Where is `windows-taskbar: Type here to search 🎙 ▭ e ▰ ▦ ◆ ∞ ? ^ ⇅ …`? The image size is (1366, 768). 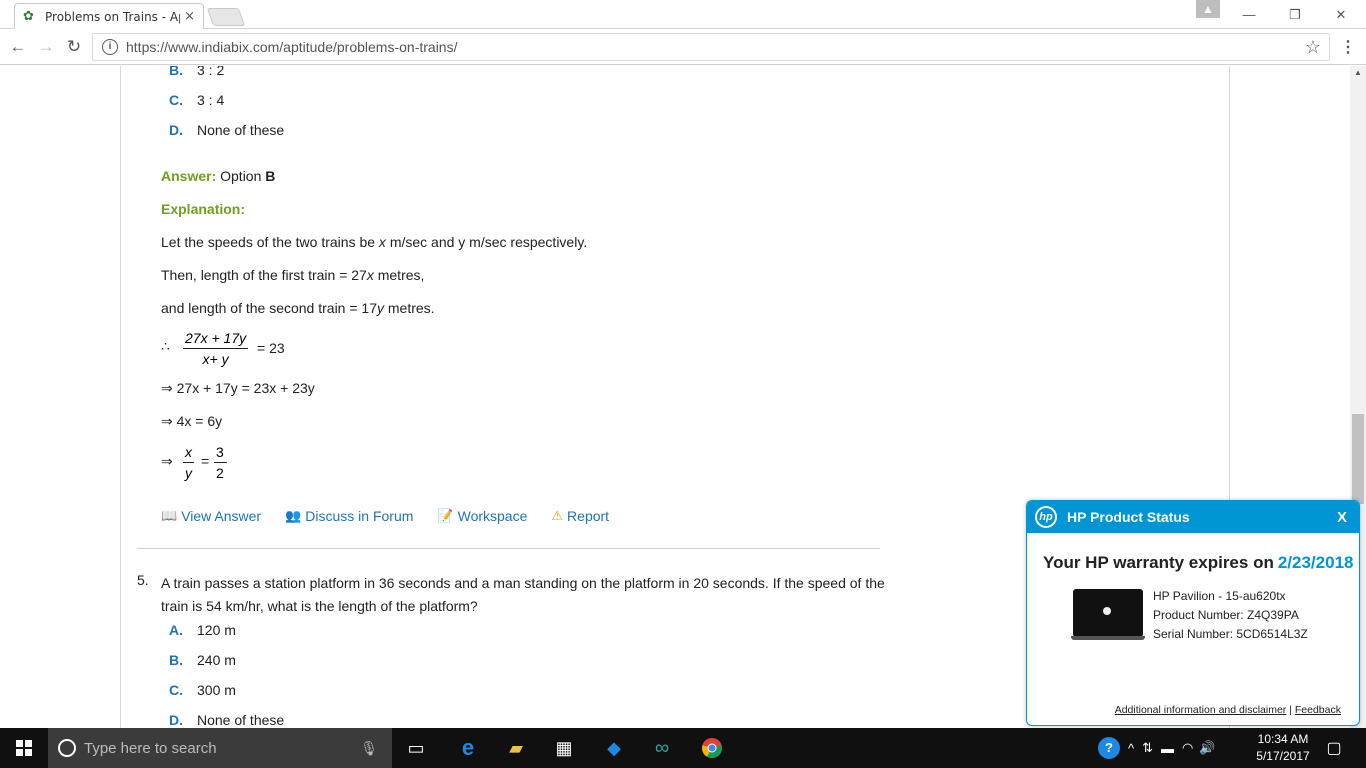
windows-taskbar: Type here to search 🎙 ▭ e ▰ ▦ ◆ ∞ ? ^ ⇅ … is located at coordinates (683, 748).